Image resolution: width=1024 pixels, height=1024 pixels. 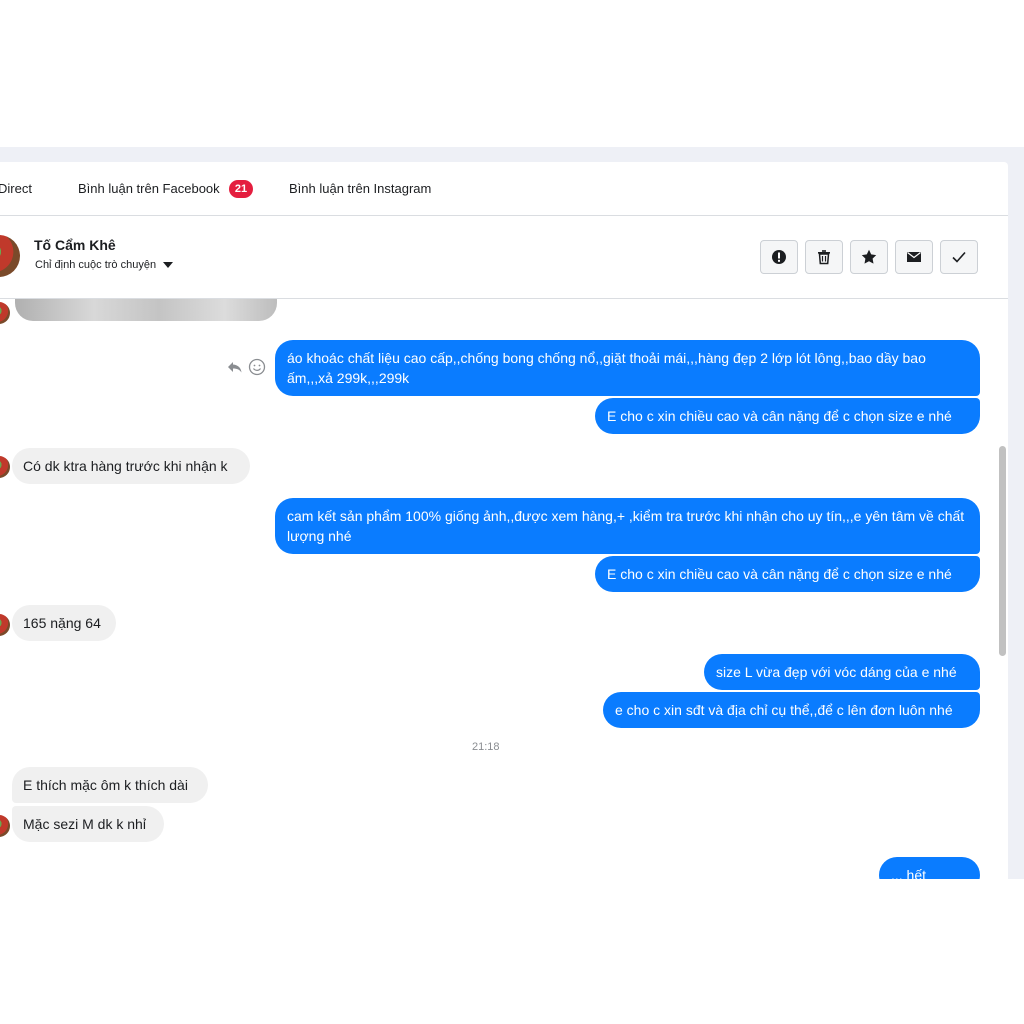 I want to click on contact-avatar, so click(x=10, y=256).